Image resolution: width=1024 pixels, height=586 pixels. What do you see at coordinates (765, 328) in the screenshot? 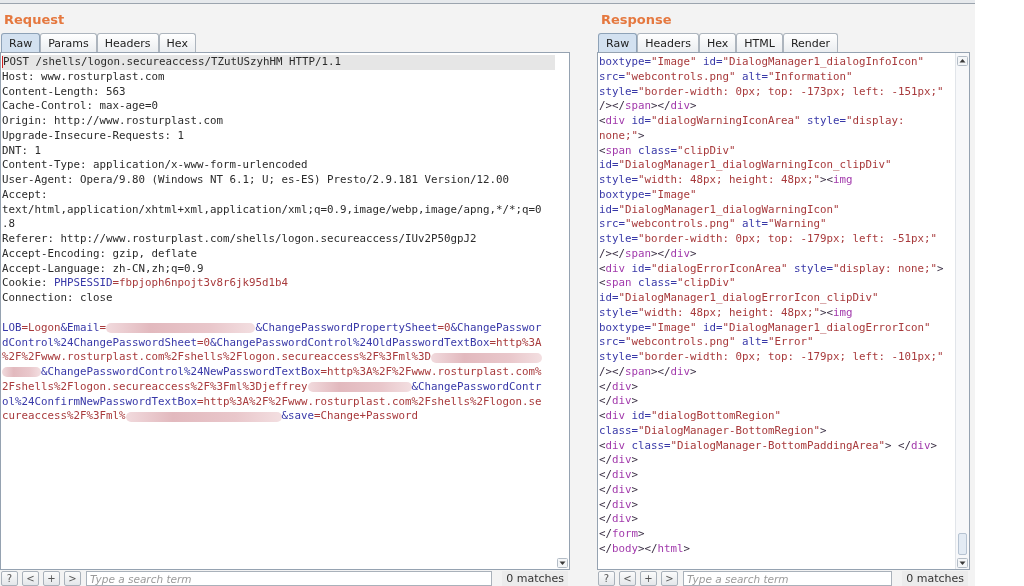
I see `code-line: boxtype="Image" id="DialogManager1_dialogErrorIcon"` at bounding box center [765, 328].